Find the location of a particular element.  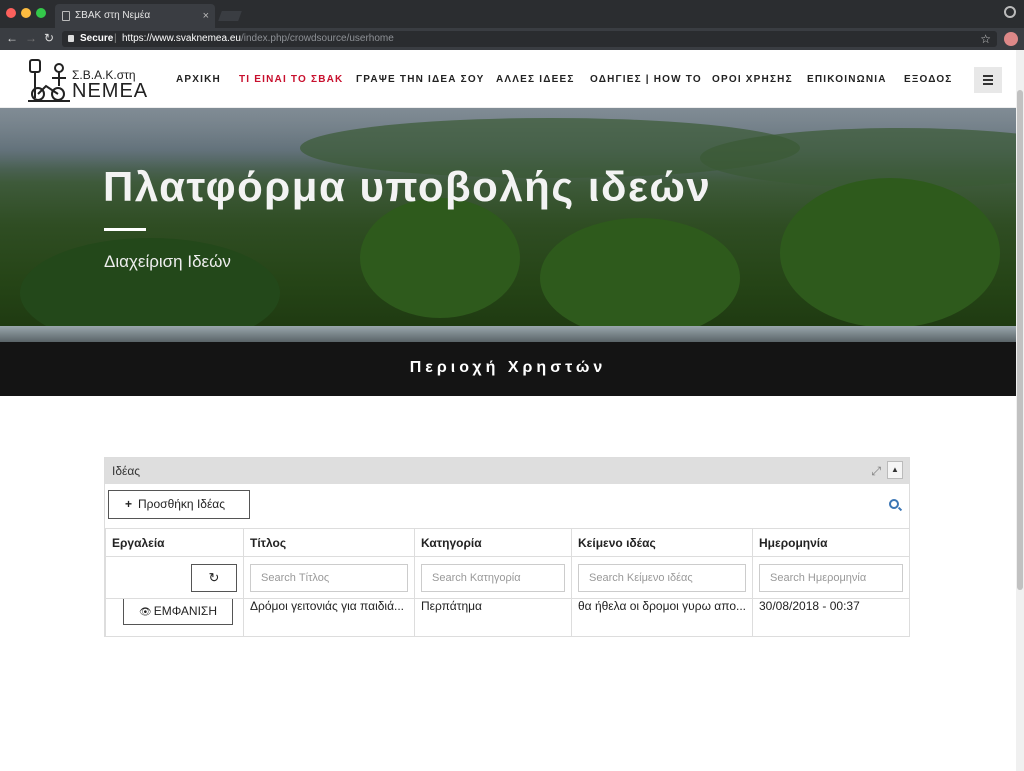

title-search-input: Search Τίτλος is located at coordinates (329, 577).